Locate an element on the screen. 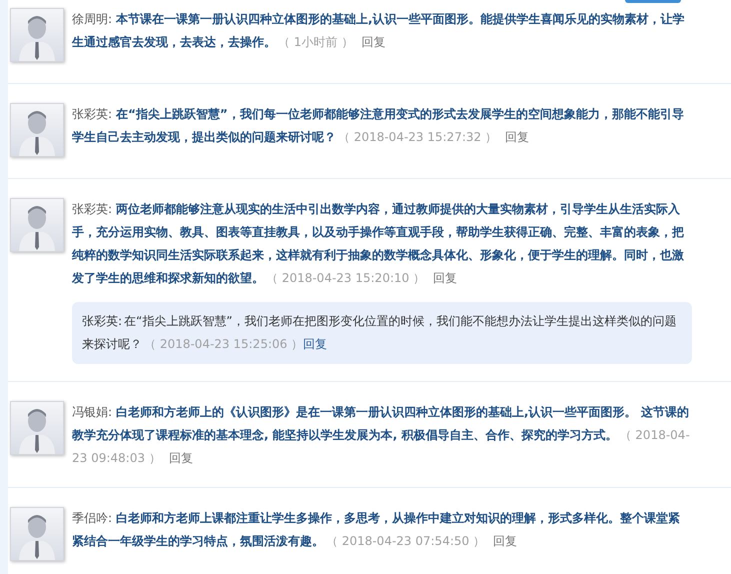 The height and width of the screenshot is (574, 731). comment-text: 张彩英: 两位老师都能够注意从现实的生活中引出数学内容，通过教师提供的大量实物素材，引导学生从生活实际入手，充分运用实物、教具、图表等直挂教具，以及动手操作等直观手段，帮助学生获得正确、完整、丰富的表象，把纯粹的数学知识同生活实际联系起来，这样就有利于抽象的数学概念具体化、形象化，便于学生的理解。同时，也激发了学生的思维和探求新知的欲望。 （ 2018-04-23 15:20:10 ） 回复 is located at coordinates (378, 244).